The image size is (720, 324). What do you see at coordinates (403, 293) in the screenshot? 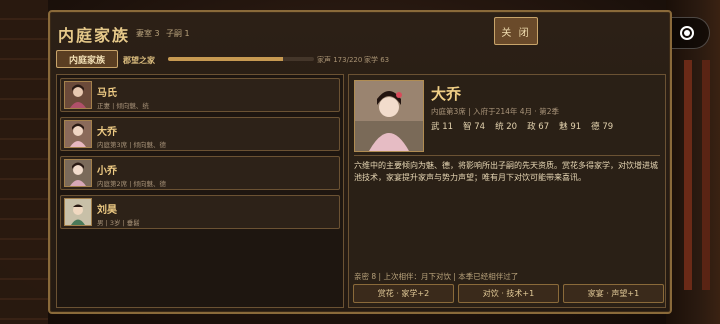
I see `flower-viewing-button: 赏花 · 家学+2` at bounding box center [403, 293].